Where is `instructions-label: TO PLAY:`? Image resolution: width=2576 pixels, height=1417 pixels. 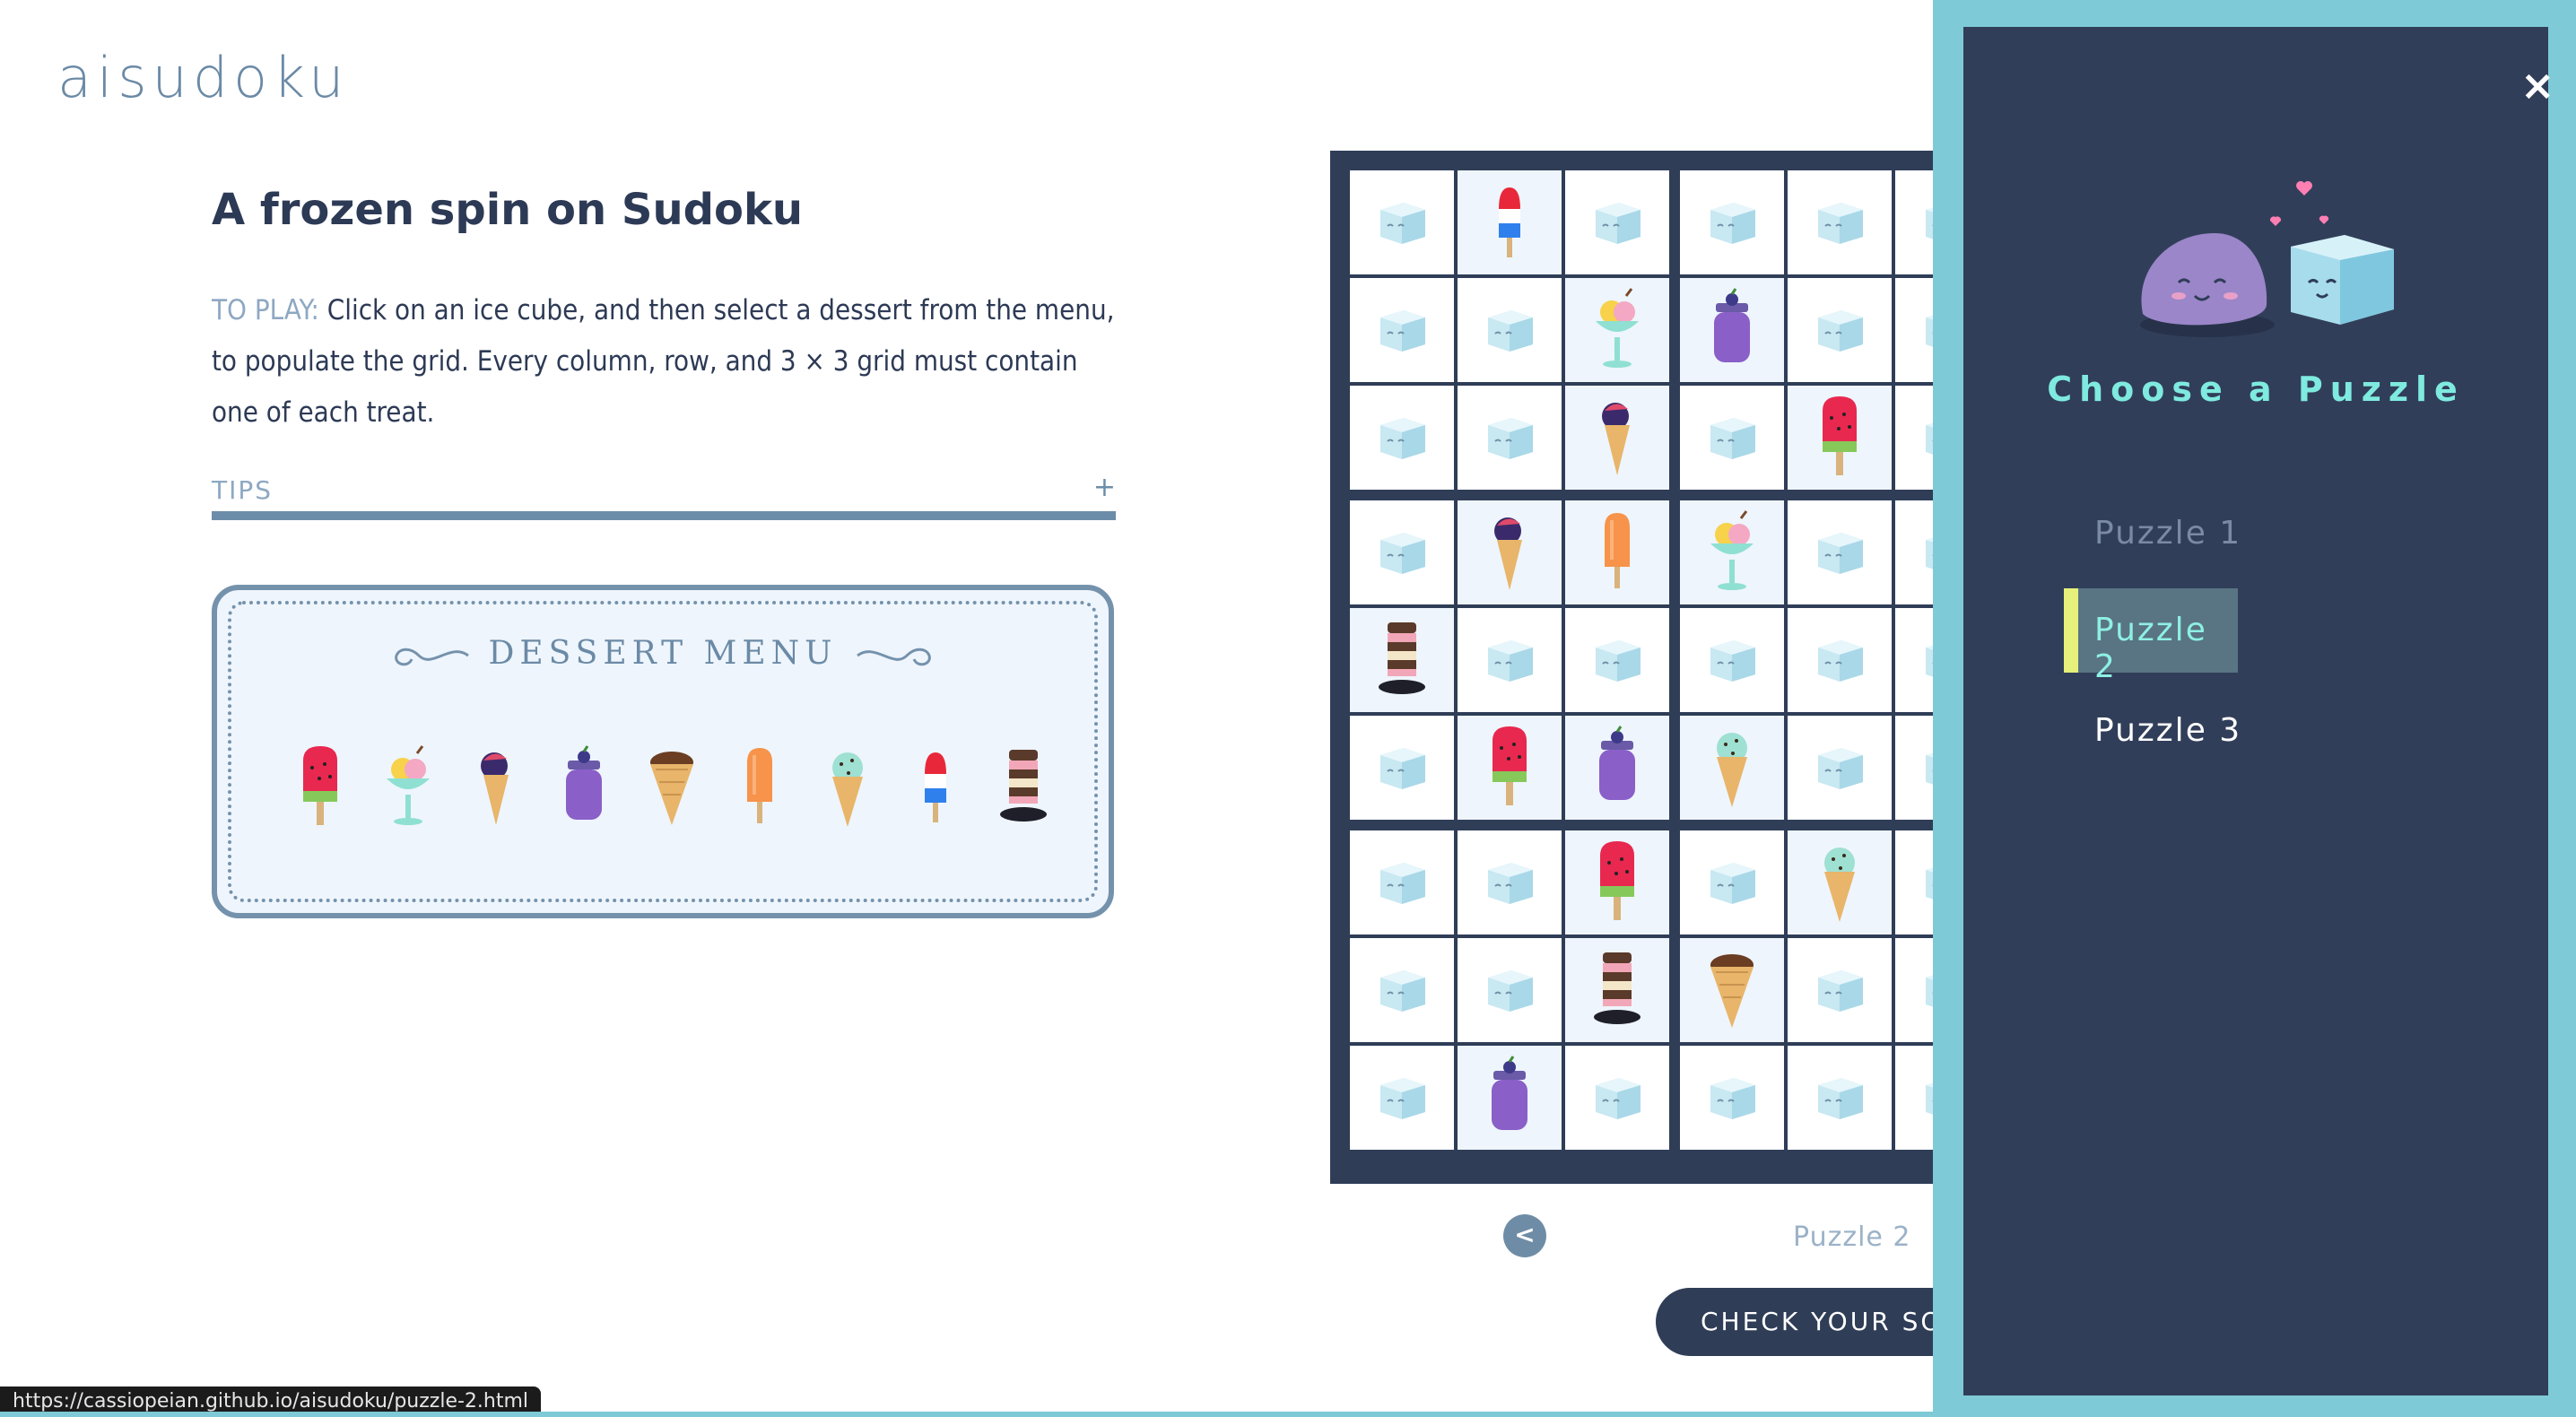 instructions-label: TO PLAY: is located at coordinates (265, 310).